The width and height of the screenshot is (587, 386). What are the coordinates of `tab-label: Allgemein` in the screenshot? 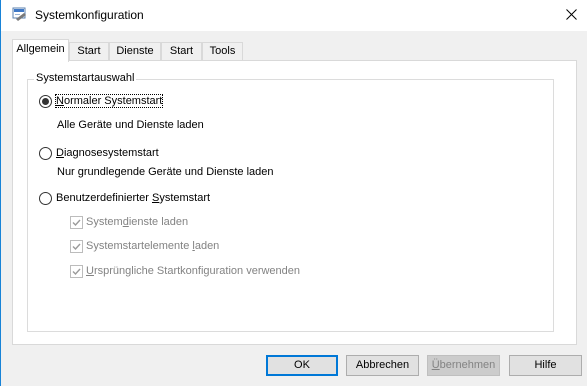 It's located at (40, 49).